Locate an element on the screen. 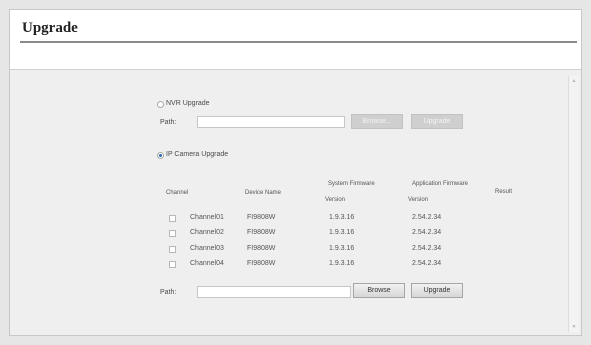 Image resolution: width=591 pixels, height=345 pixels. col-system-firmware-version-header: Version is located at coordinates (335, 200).